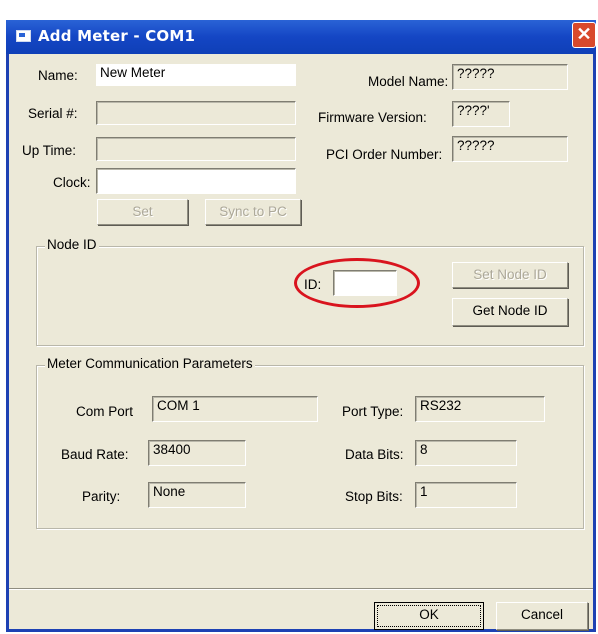  Describe the element at coordinates (196, 149) in the screenshot. I see `uptime-field` at that location.